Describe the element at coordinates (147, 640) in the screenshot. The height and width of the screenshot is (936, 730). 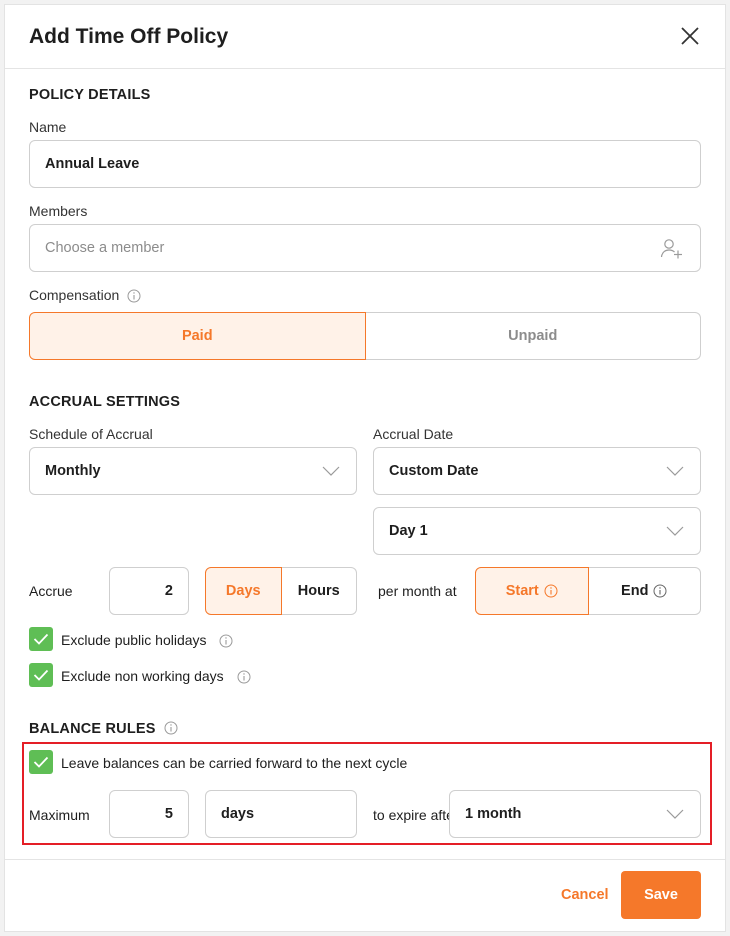
I see `exclude-holidays-label: Exclude public holidays` at that location.